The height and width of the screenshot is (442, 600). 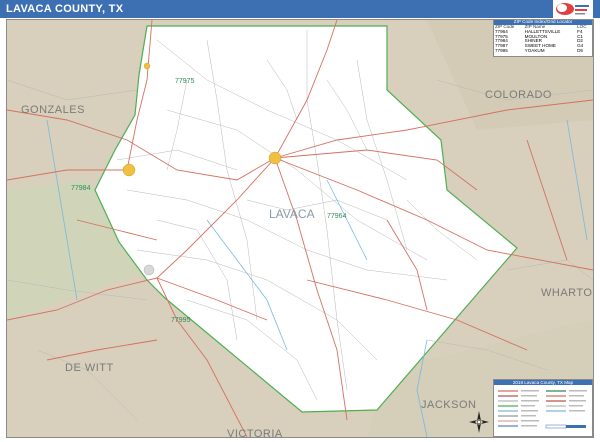 I want to click on map-legend: 2018 Lavaca County, TX Map, so click(x=543, y=408).